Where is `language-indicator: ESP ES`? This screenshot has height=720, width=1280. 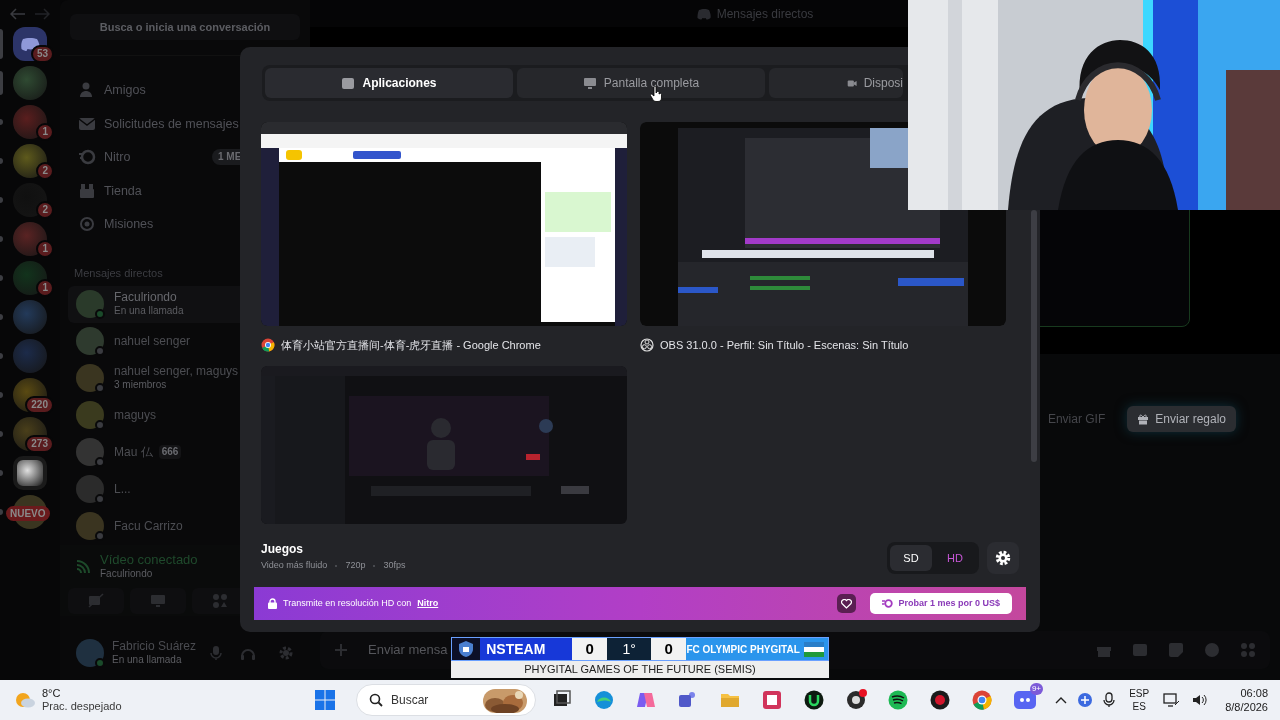
language-indicator: ESP ES is located at coordinates (1139, 700).